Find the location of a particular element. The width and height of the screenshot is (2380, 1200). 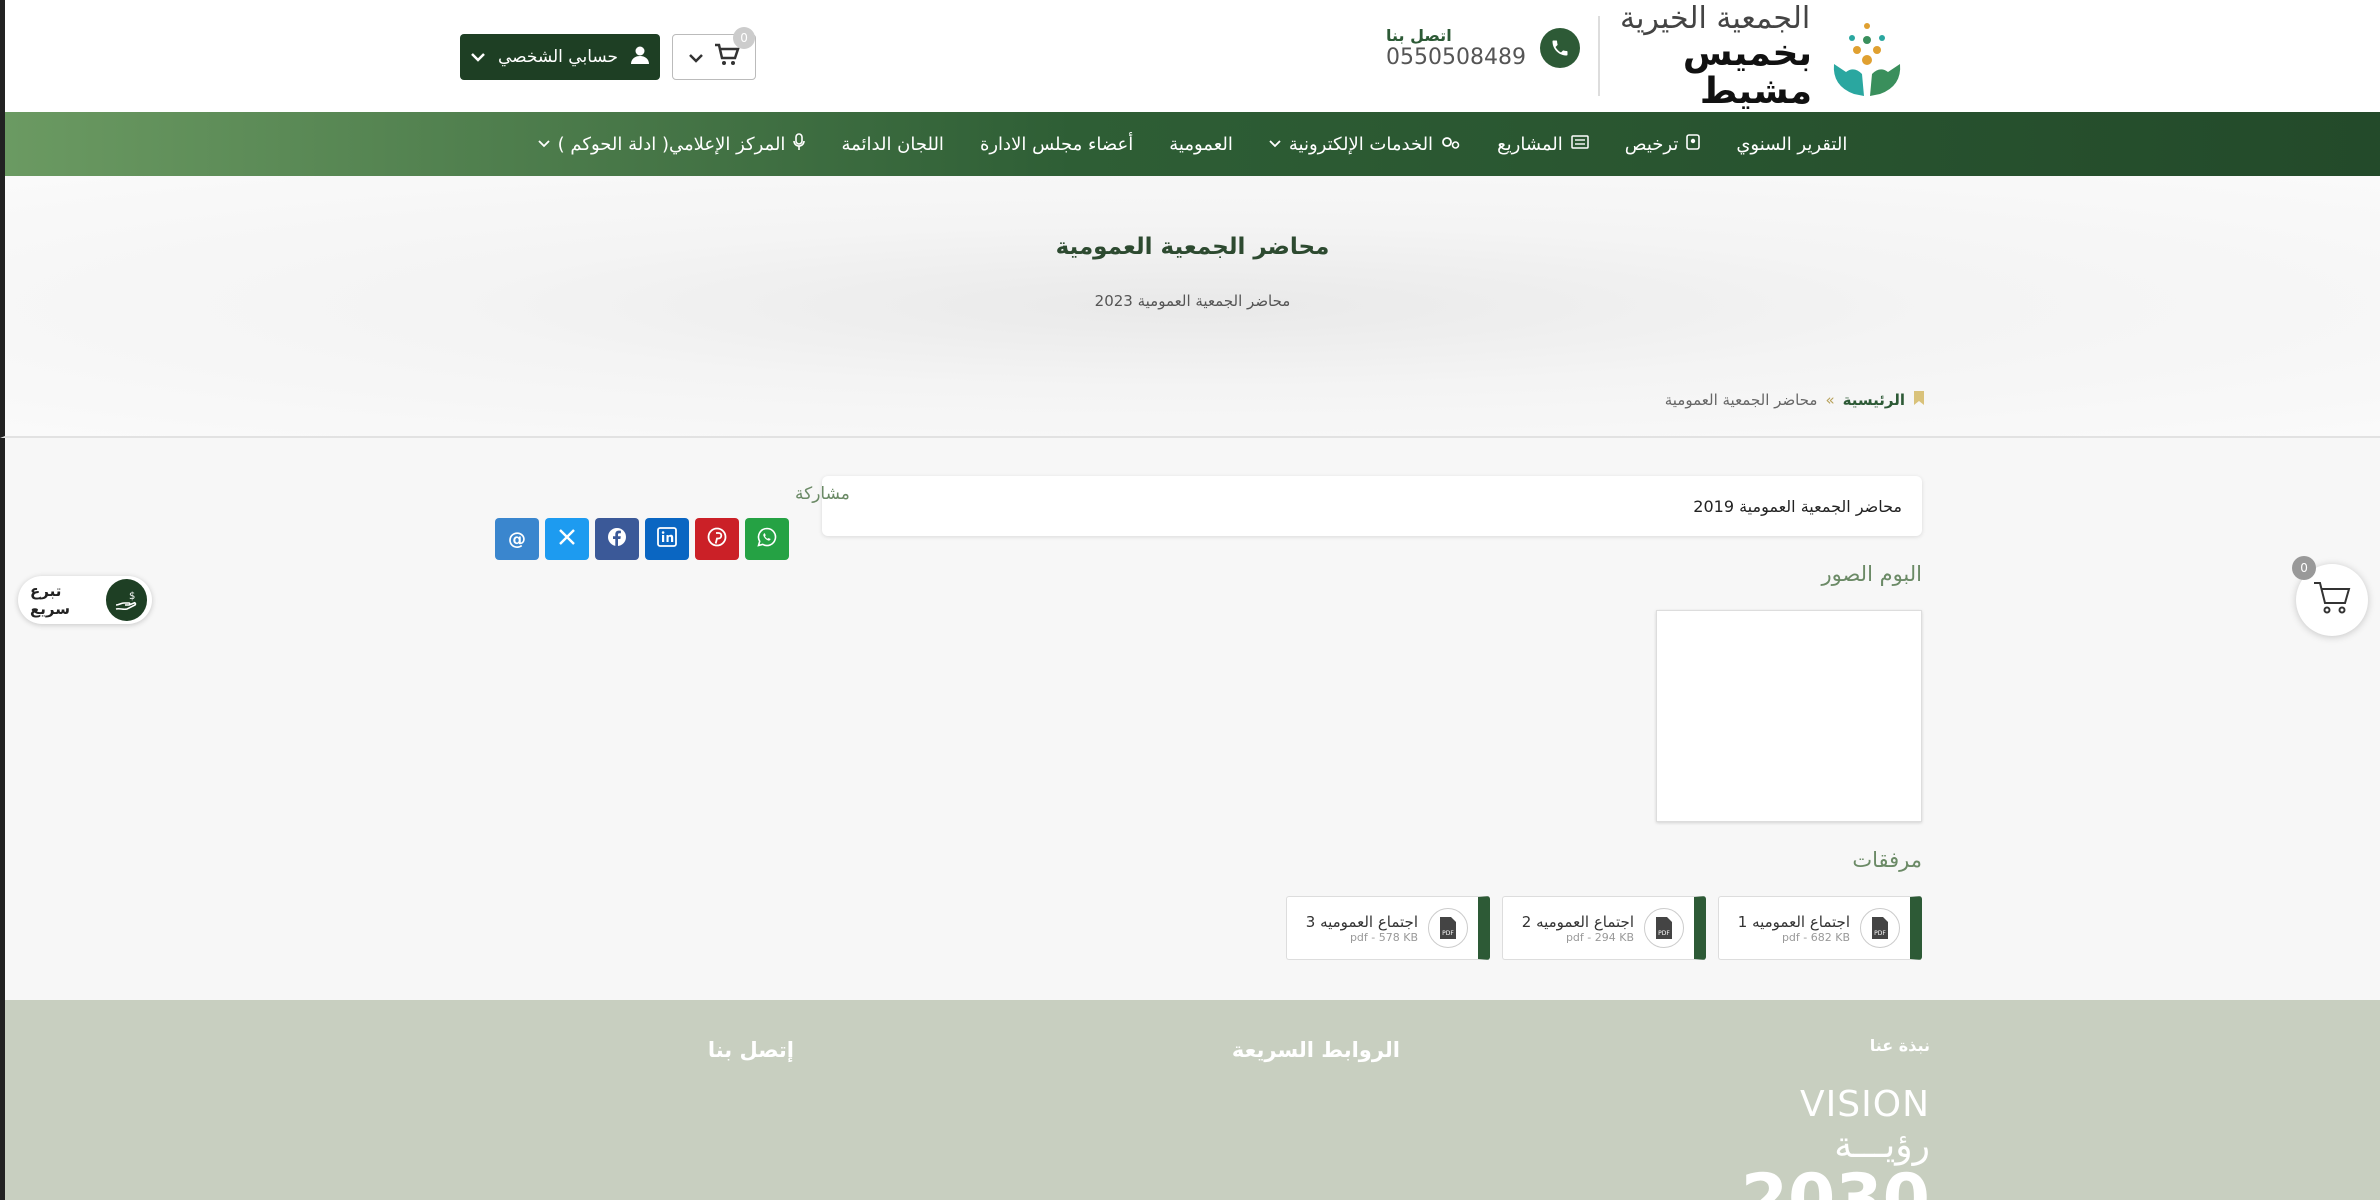

x-logo-icon is located at coordinates (567, 539).